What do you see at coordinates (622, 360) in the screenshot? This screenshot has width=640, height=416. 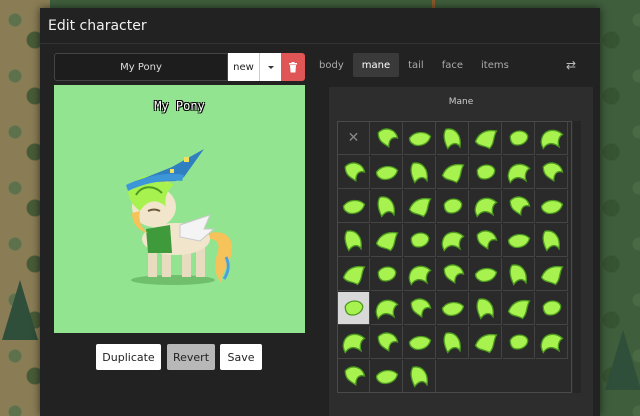 I see `pine-tree-icon` at bounding box center [622, 360].